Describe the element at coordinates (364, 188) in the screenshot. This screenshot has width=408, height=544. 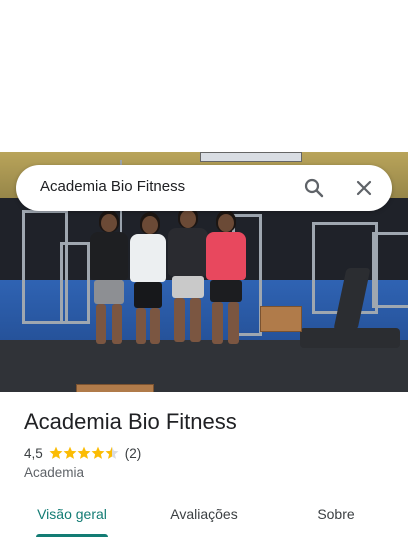
I see `close-icon` at that location.